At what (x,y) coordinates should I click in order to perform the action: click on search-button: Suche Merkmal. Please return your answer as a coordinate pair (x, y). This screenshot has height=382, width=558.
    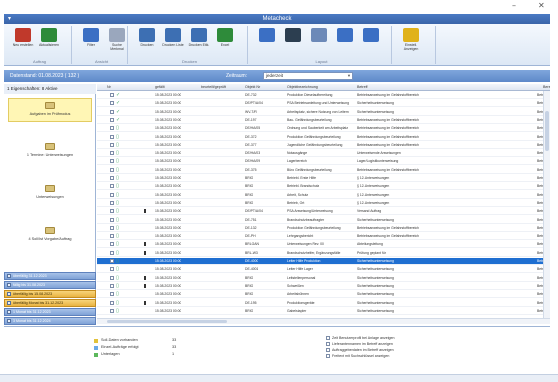
    Looking at the image, I should click on (117, 43).